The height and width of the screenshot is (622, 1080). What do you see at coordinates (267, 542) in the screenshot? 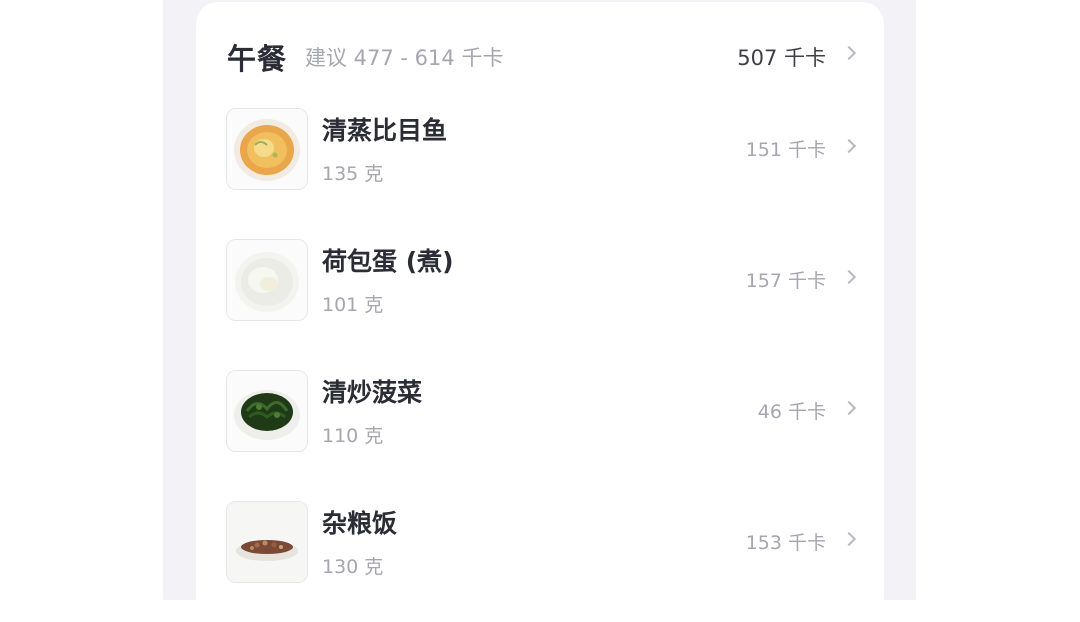
I see `multigrain-rice-icon` at bounding box center [267, 542].